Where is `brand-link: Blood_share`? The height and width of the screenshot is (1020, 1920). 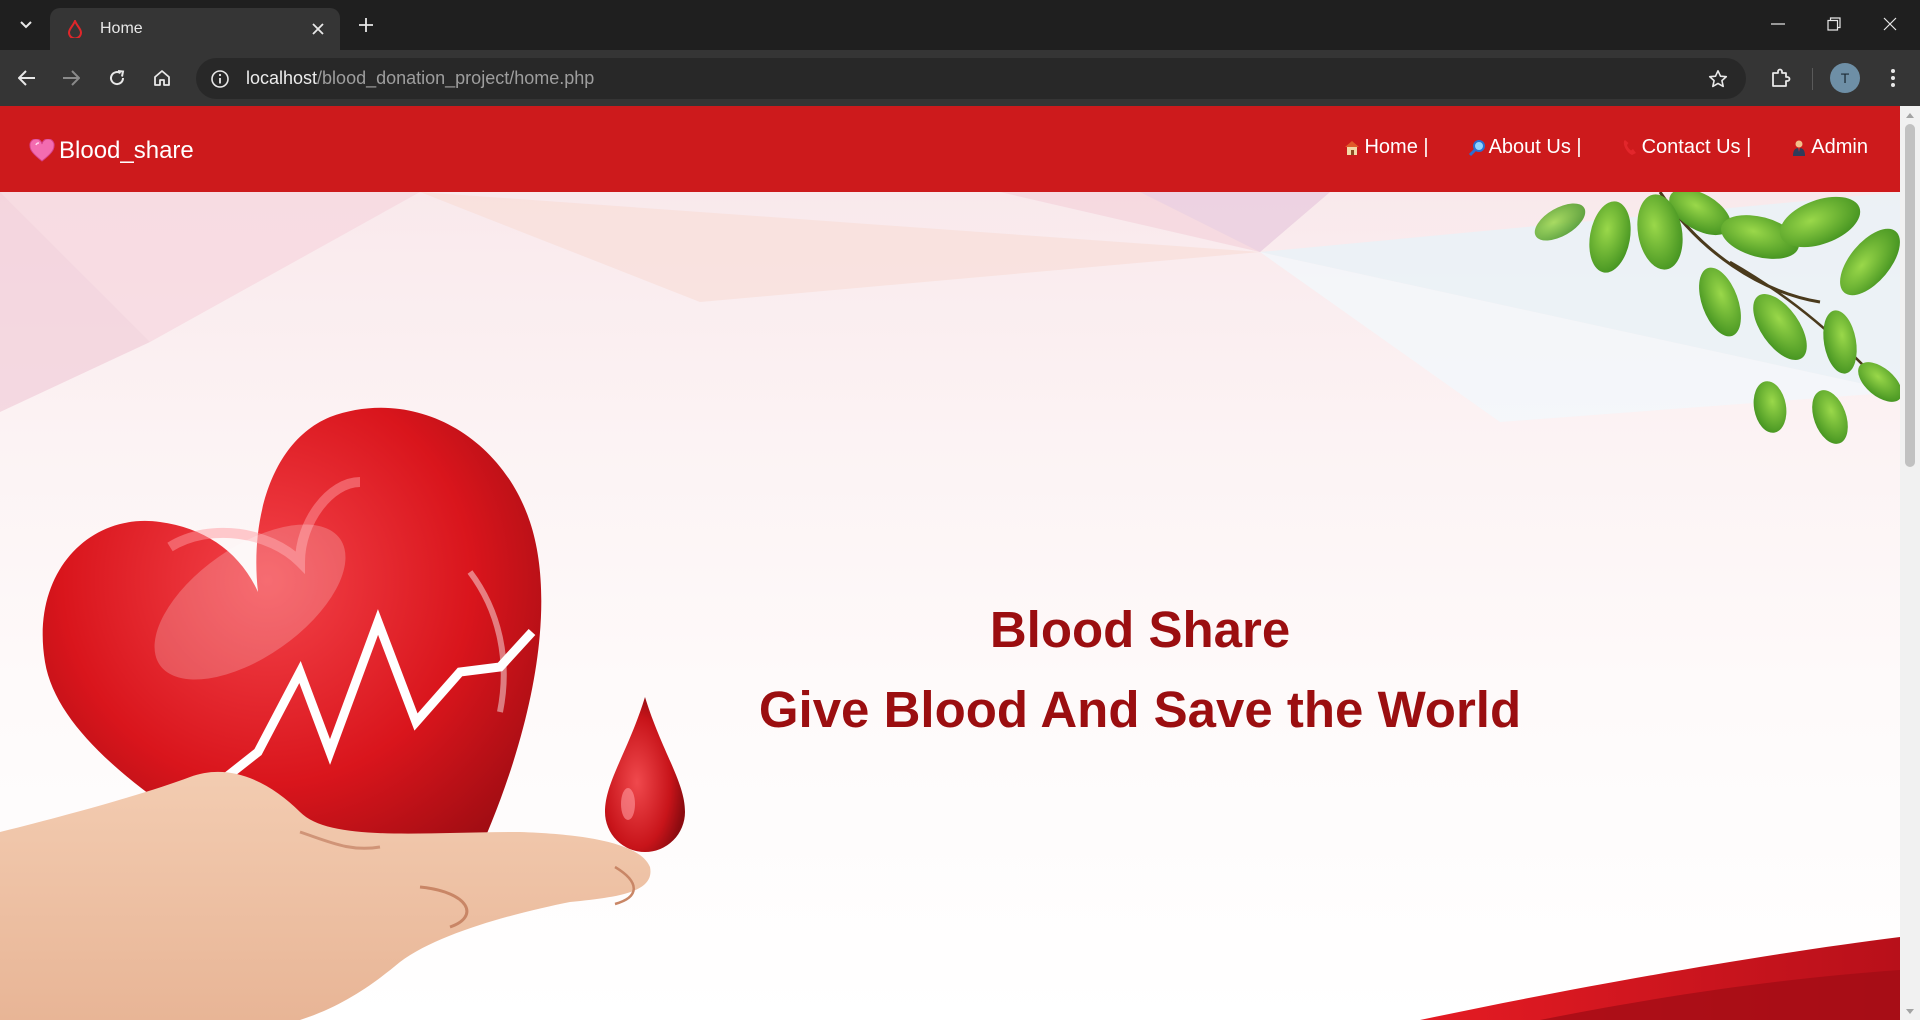
brand-link: Blood_share is located at coordinates (111, 151).